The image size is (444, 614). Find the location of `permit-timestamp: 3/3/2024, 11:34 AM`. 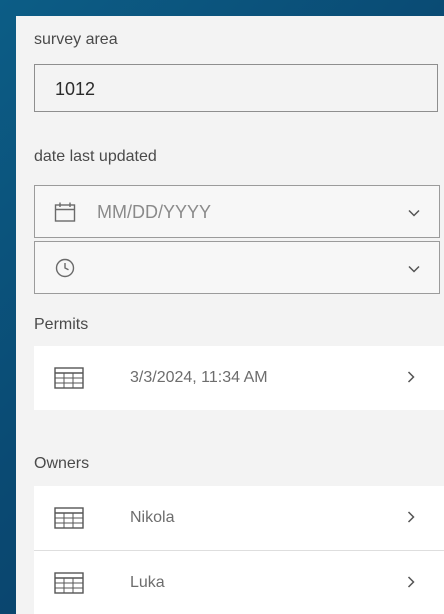

permit-timestamp: 3/3/2024, 11:34 AM is located at coordinates (199, 377).